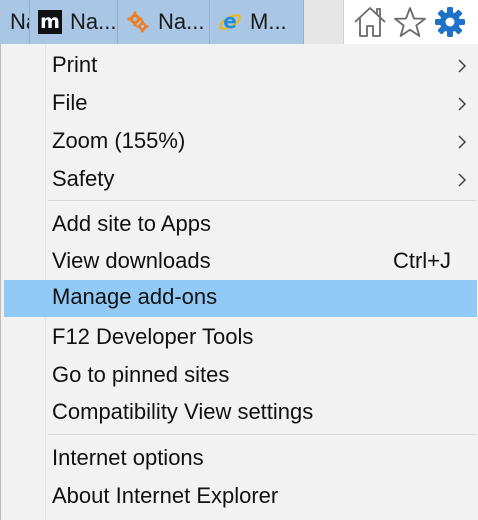  What do you see at coordinates (240, 262) in the screenshot?
I see `menu-item-view-downloads: View downloads Ctrl+J` at bounding box center [240, 262].